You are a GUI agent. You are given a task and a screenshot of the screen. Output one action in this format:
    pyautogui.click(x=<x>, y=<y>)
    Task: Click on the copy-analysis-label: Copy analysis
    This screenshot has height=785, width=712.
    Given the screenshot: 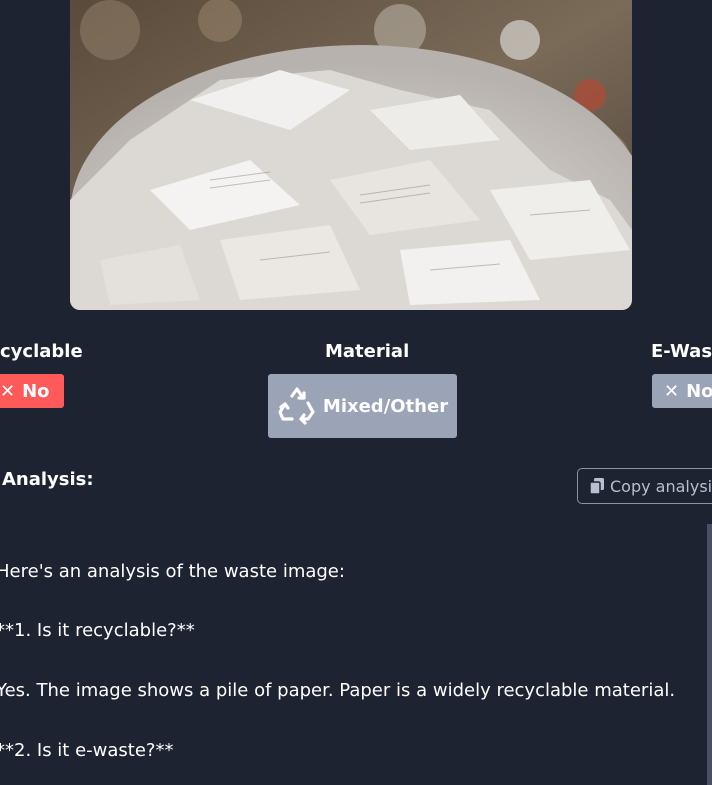 What is the action you would take?
    pyautogui.click(x=661, y=486)
    